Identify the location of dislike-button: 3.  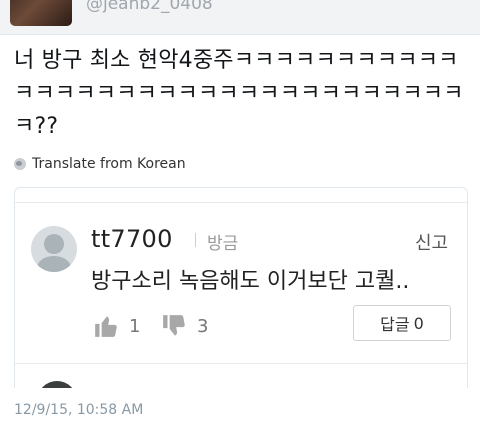
(184, 326).